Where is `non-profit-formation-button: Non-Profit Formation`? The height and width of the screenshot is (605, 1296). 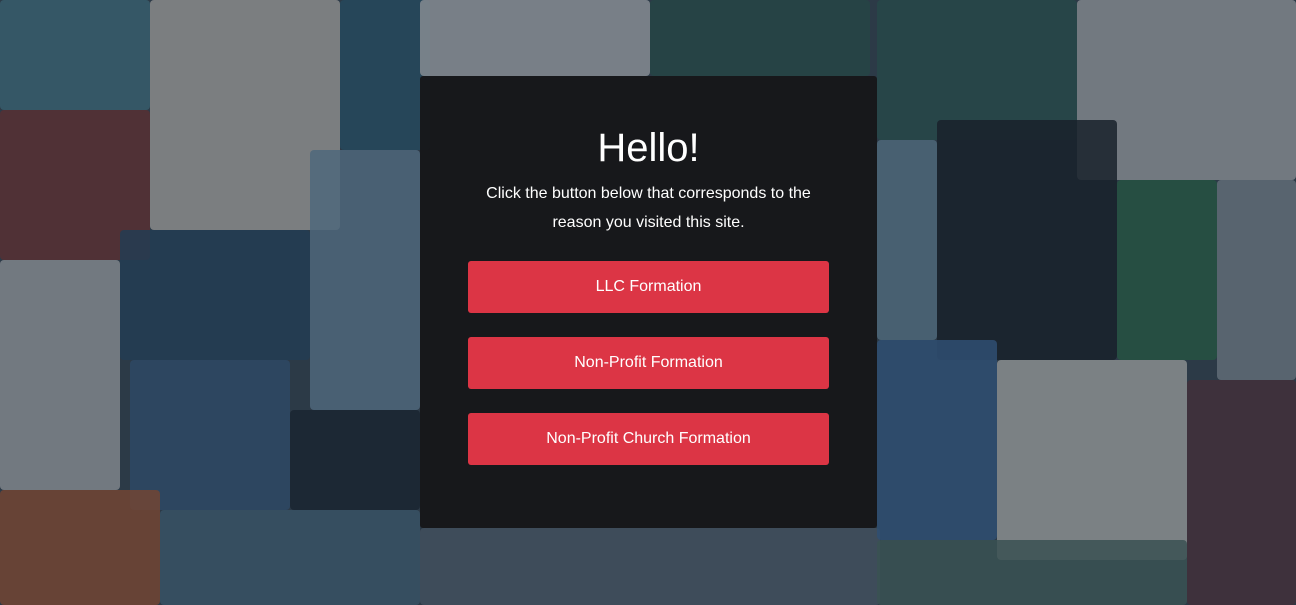 non-profit-formation-button: Non-Profit Formation is located at coordinates (648, 363).